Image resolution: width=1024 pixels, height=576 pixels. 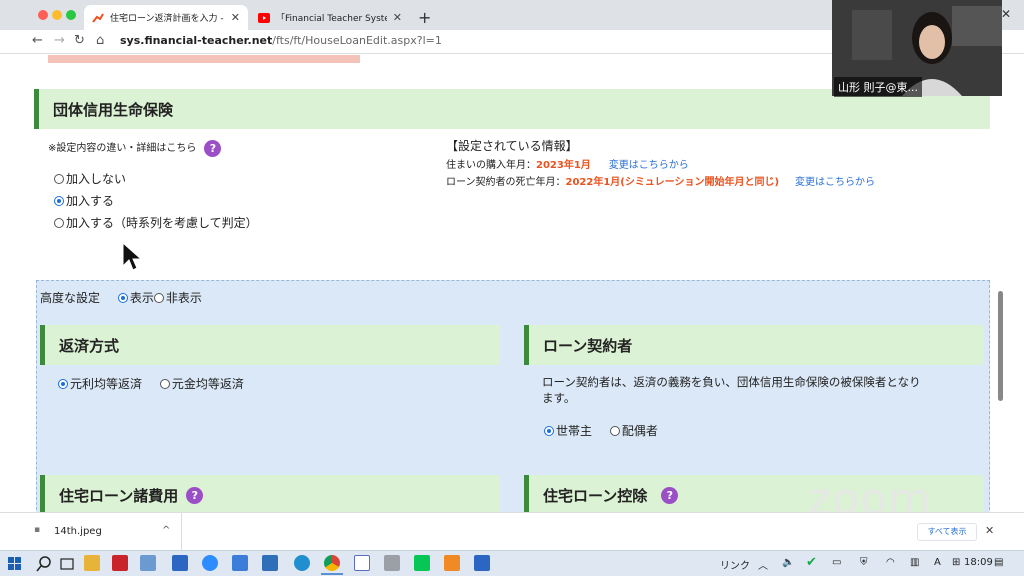 I want to click on photos-icon, so click(x=240, y=563).